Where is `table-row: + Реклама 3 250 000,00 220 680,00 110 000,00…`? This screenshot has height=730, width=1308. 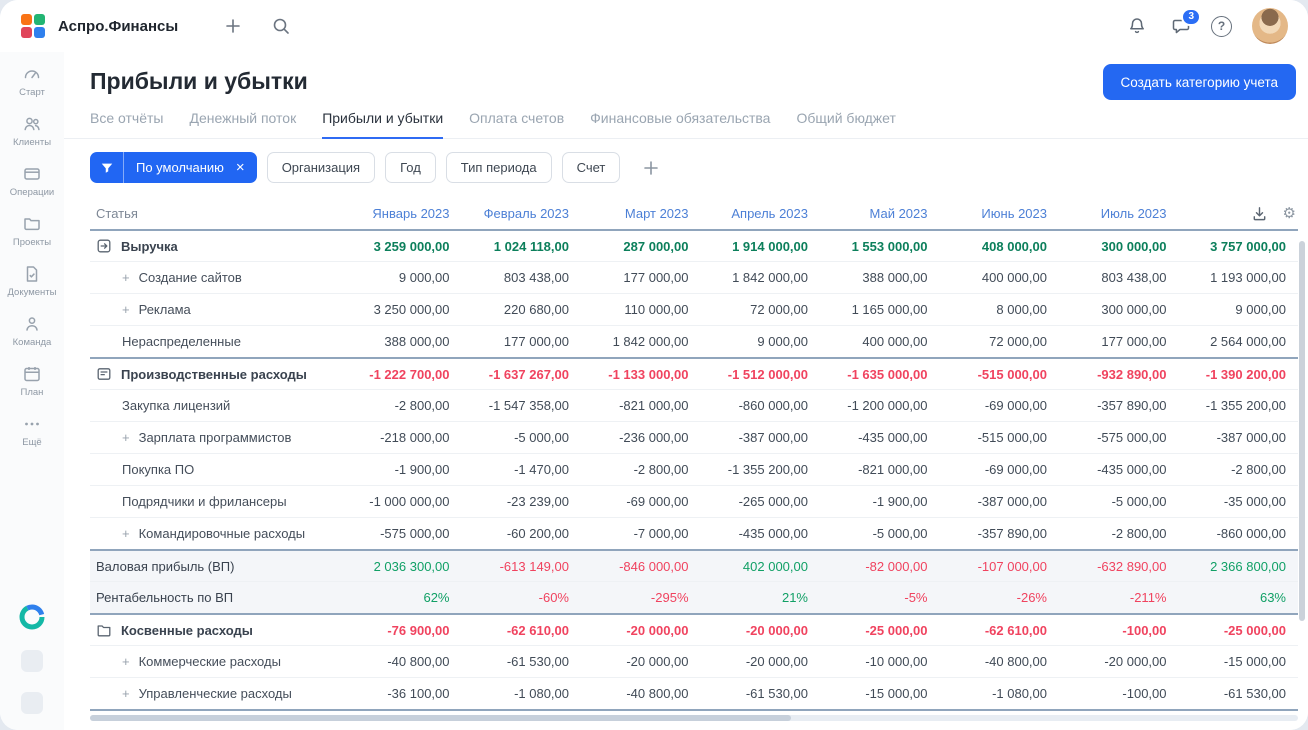 table-row: + Реклама 3 250 000,00 220 680,00 110 000,00… is located at coordinates (694, 309).